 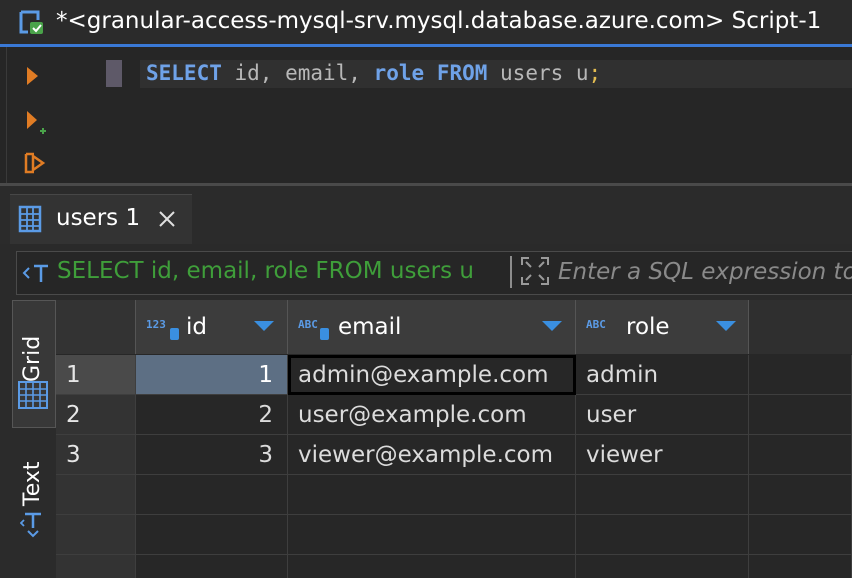 I want to click on cell-id: 2, so click(x=212, y=415).